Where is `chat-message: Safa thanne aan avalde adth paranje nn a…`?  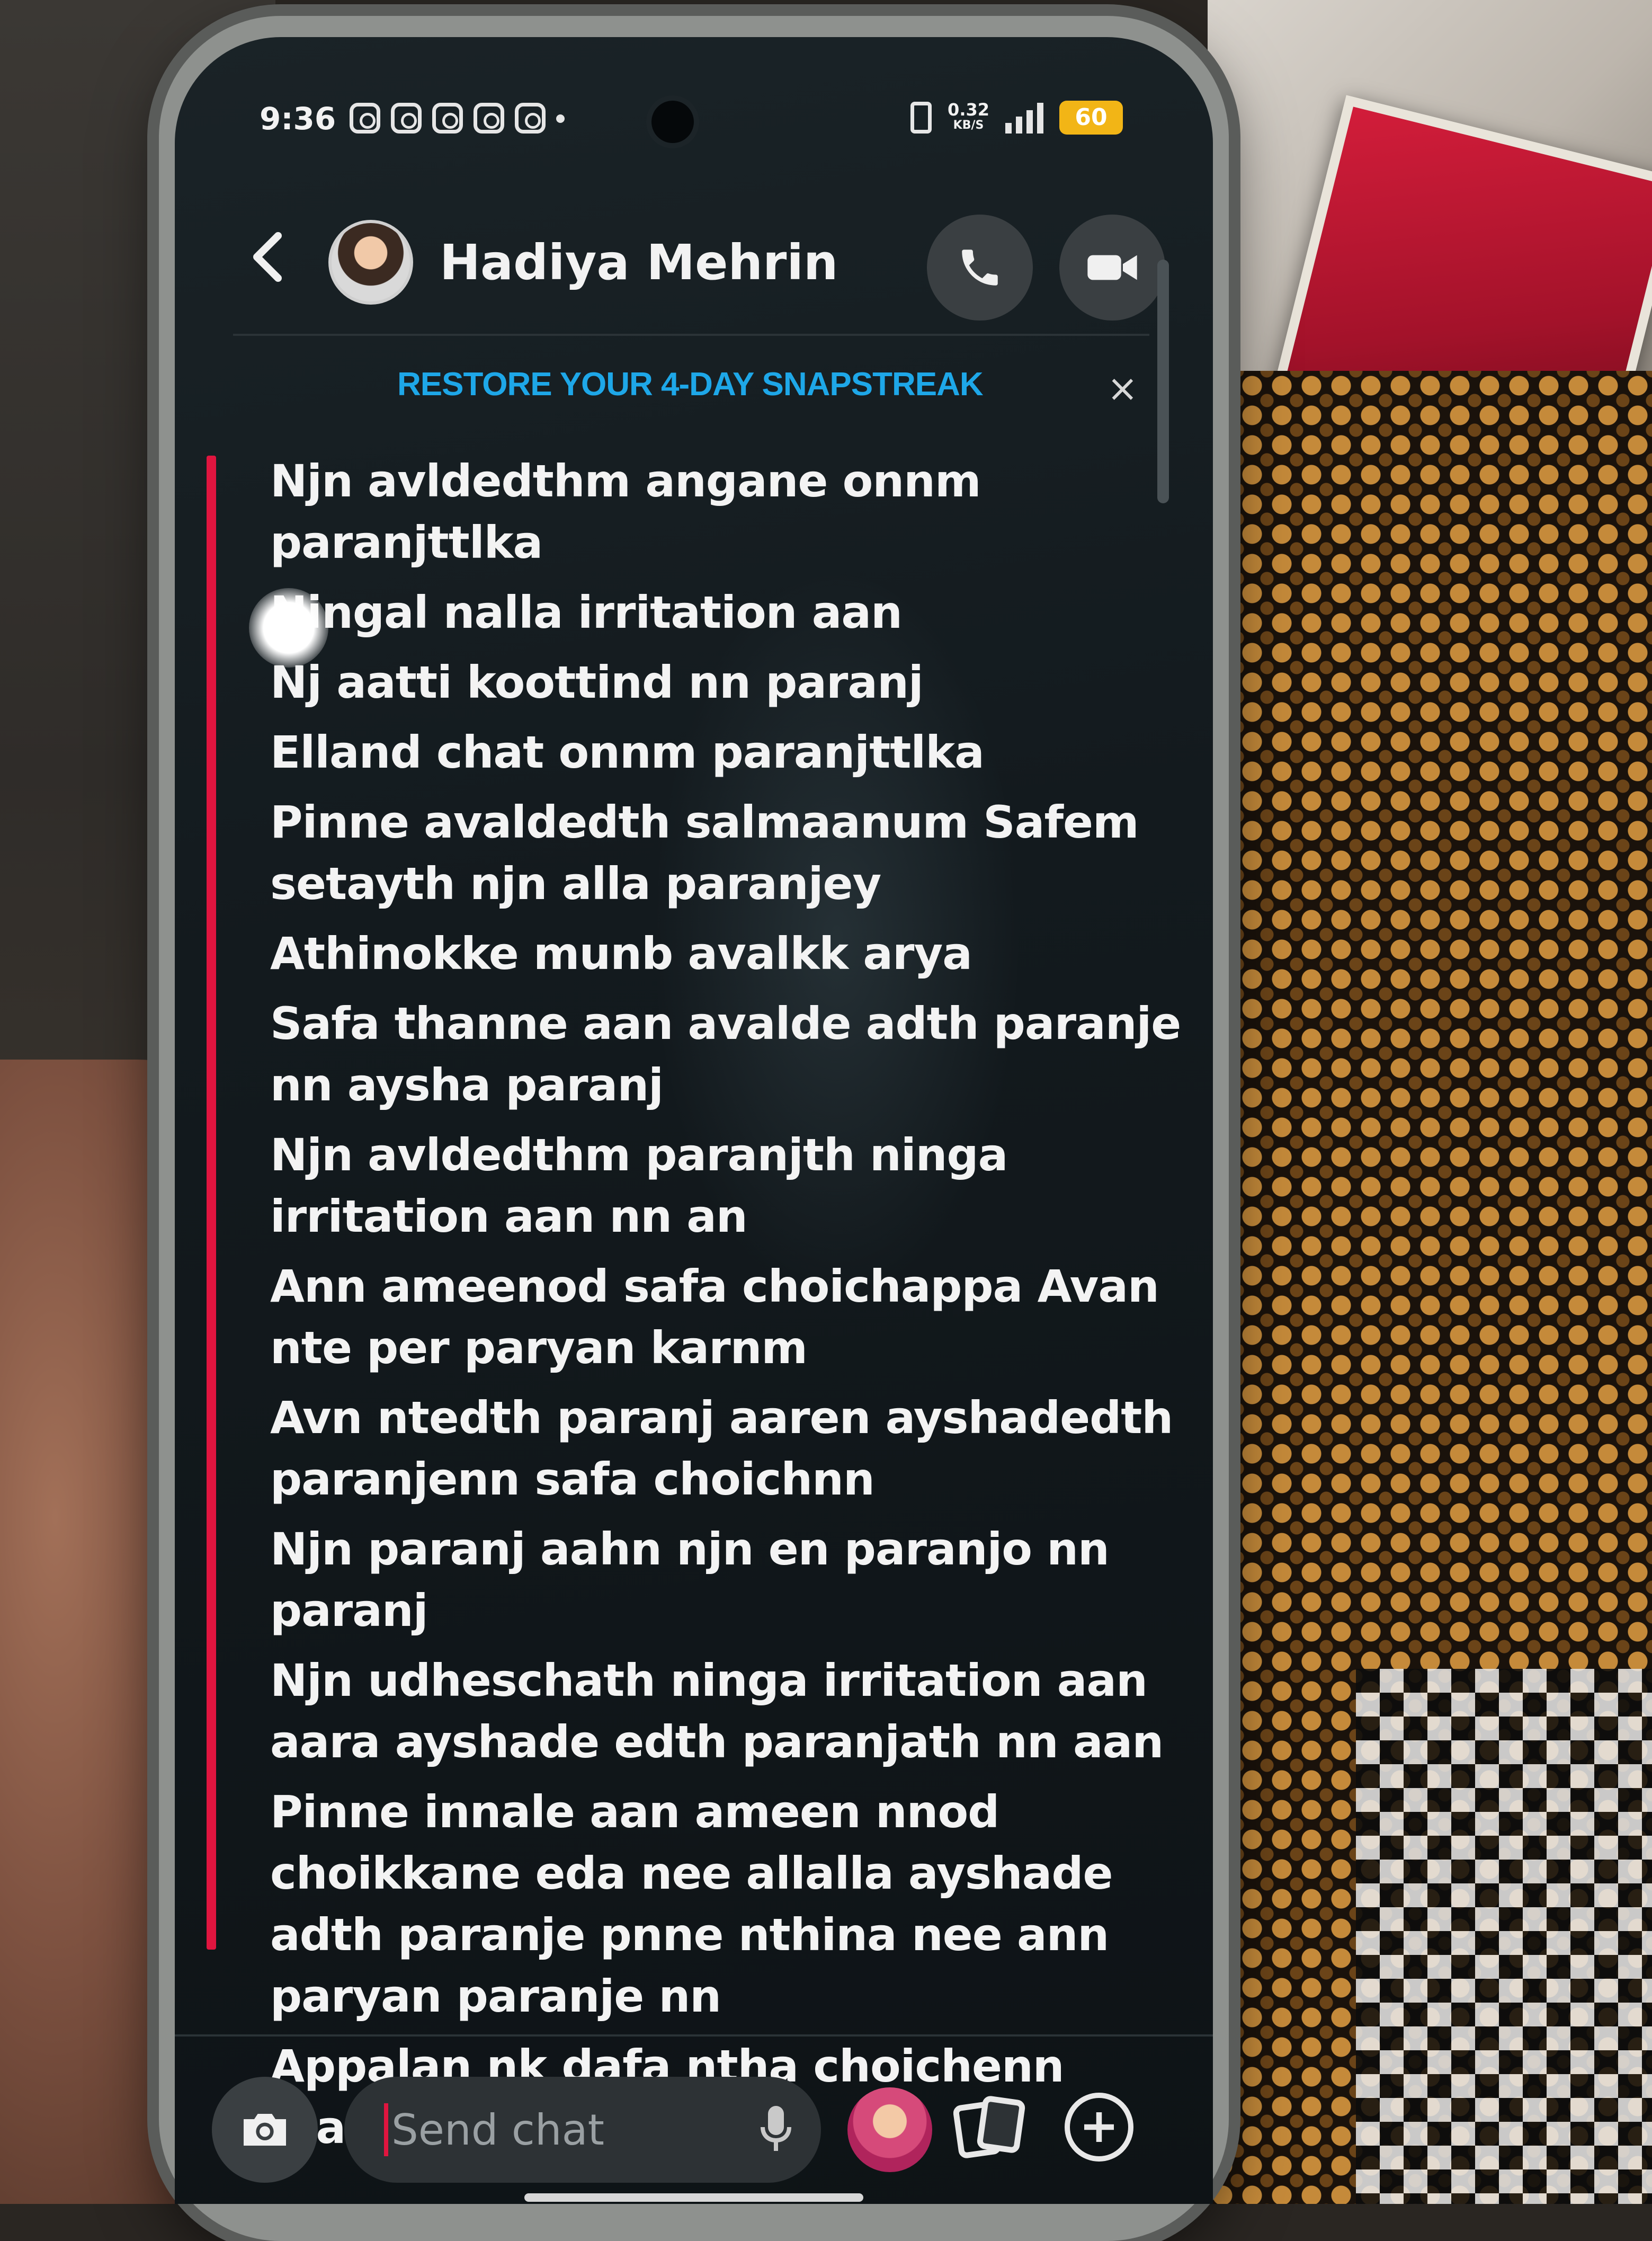
chat-message: Safa thanne aan avalde adth paranje nn a… is located at coordinates (725, 1054).